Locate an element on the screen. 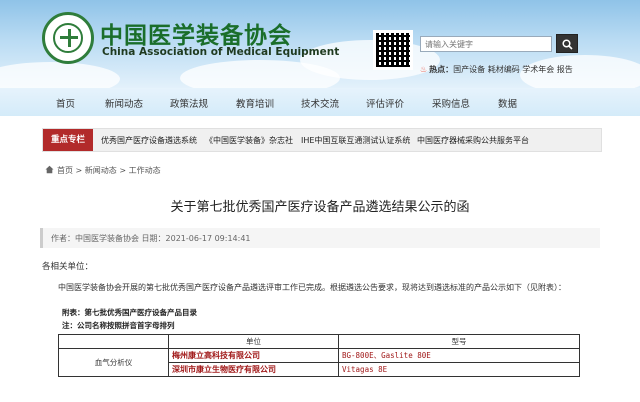 Image resolution: width=640 pixels, height=402 pixels. article-salutation: 各相关单位： is located at coordinates (68, 267).